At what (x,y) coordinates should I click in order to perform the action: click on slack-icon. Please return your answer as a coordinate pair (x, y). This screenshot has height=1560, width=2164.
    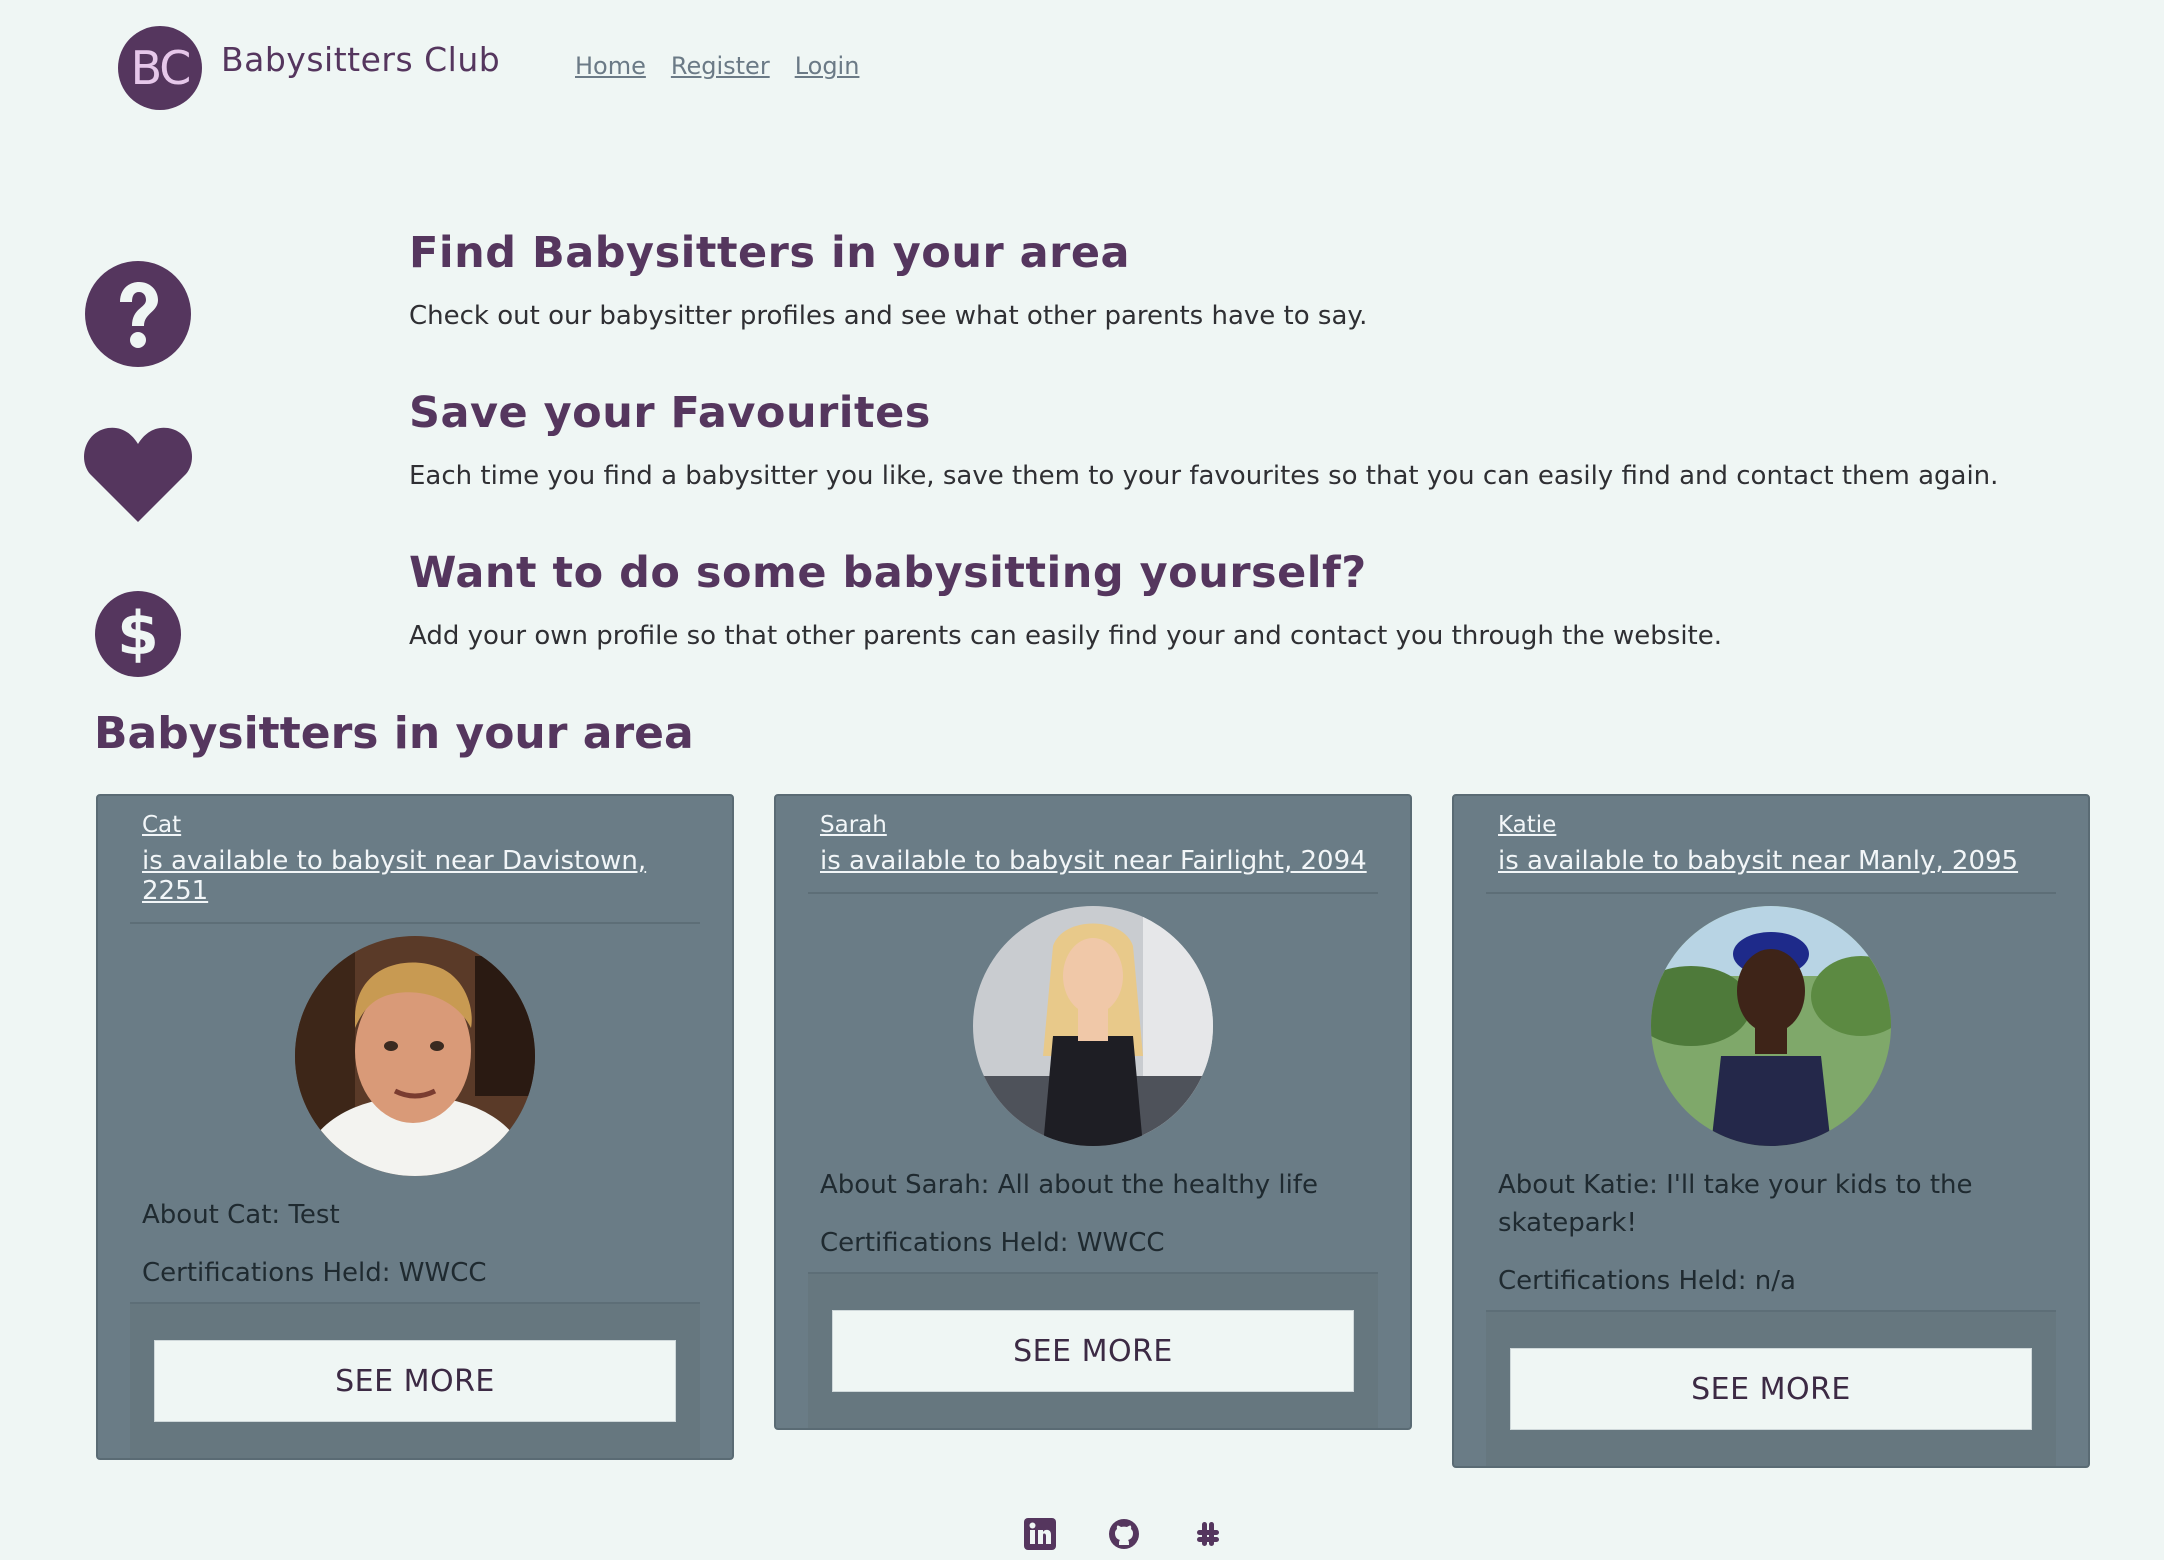
    Looking at the image, I should click on (1208, 1534).